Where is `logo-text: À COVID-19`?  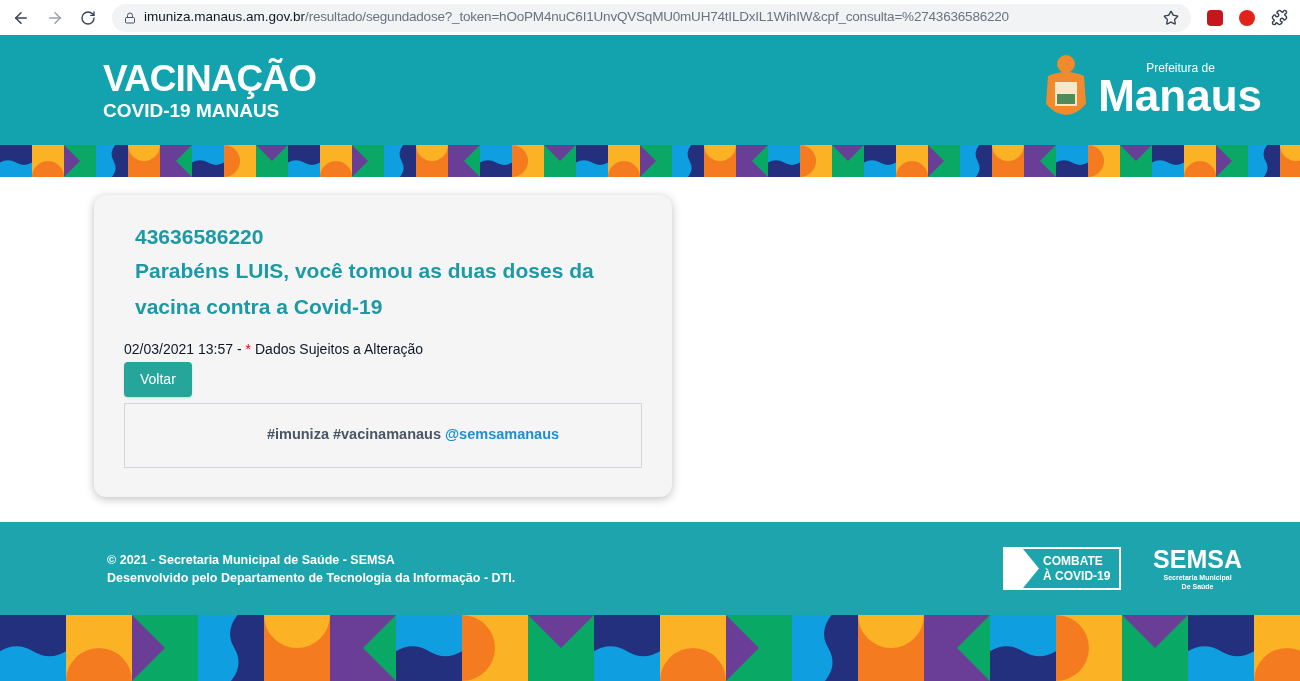
logo-text: À COVID-19 is located at coordinates (1077, 576).